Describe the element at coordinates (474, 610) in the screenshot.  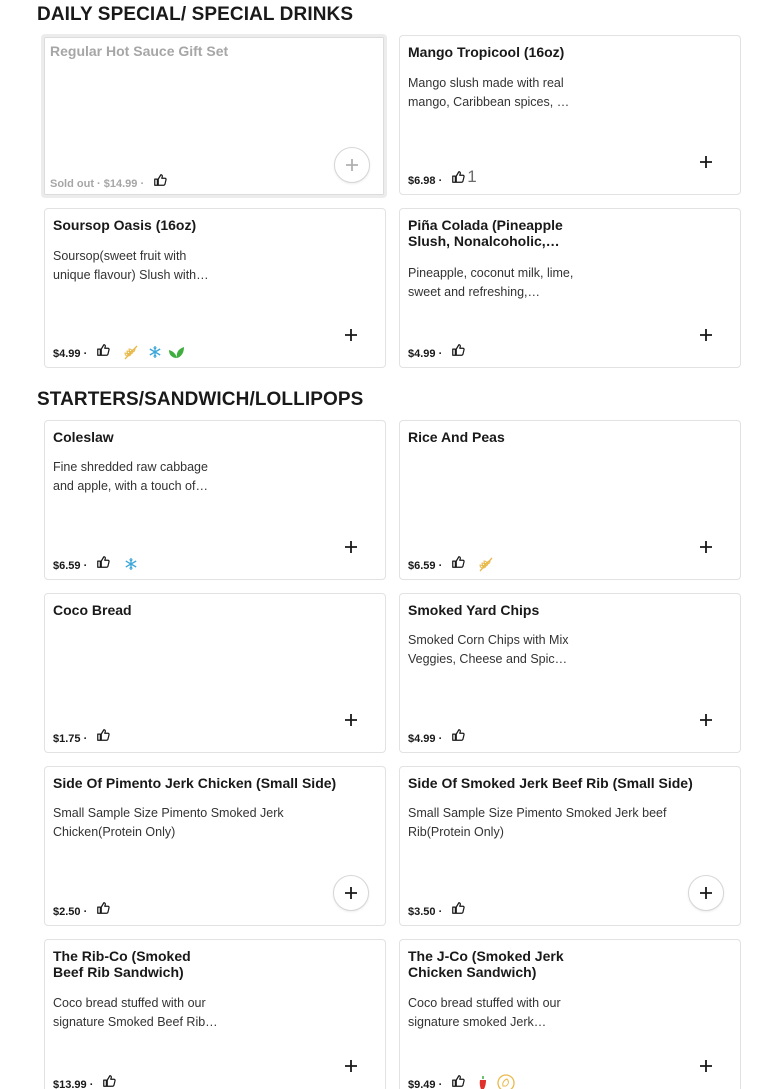
I see `item-title: Smoked Yard Chips` at that location.